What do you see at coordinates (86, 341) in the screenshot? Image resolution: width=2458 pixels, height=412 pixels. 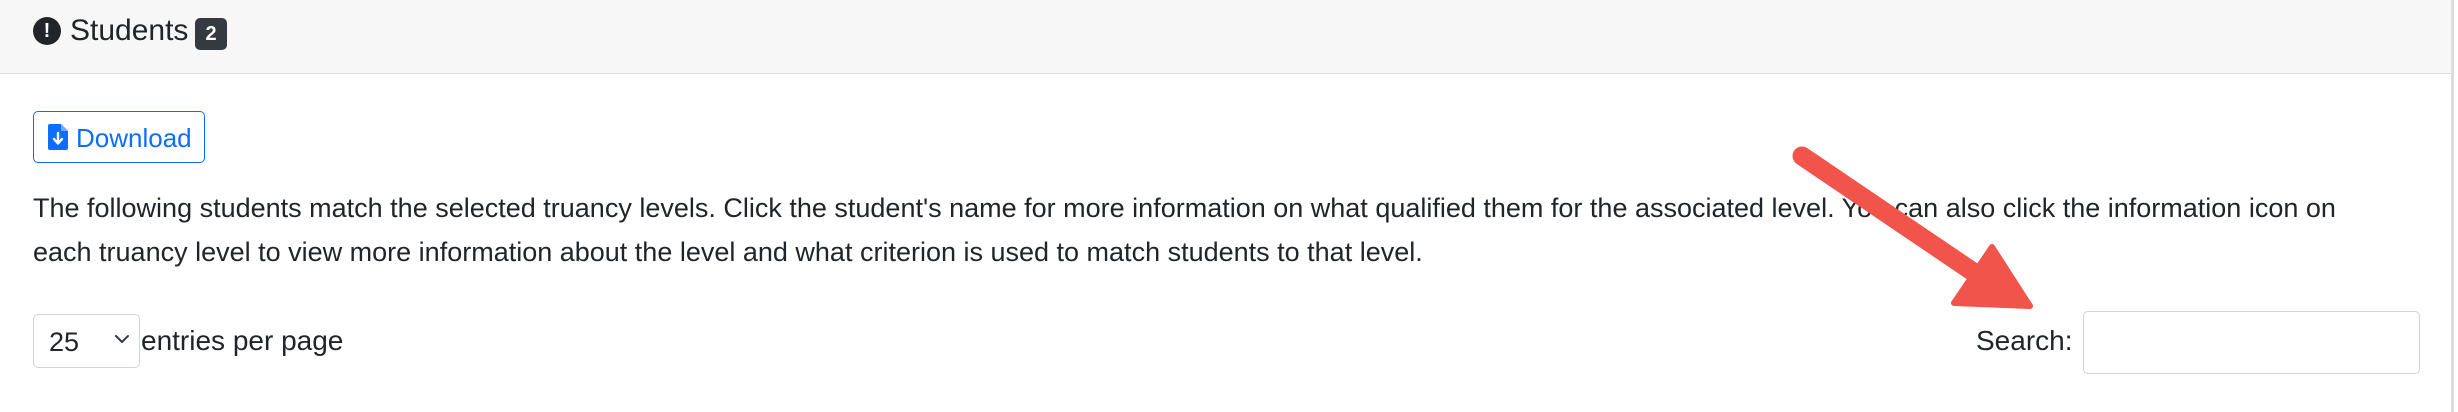 I see `entries-per-page-select: 25` at bounding box center [86, 341].